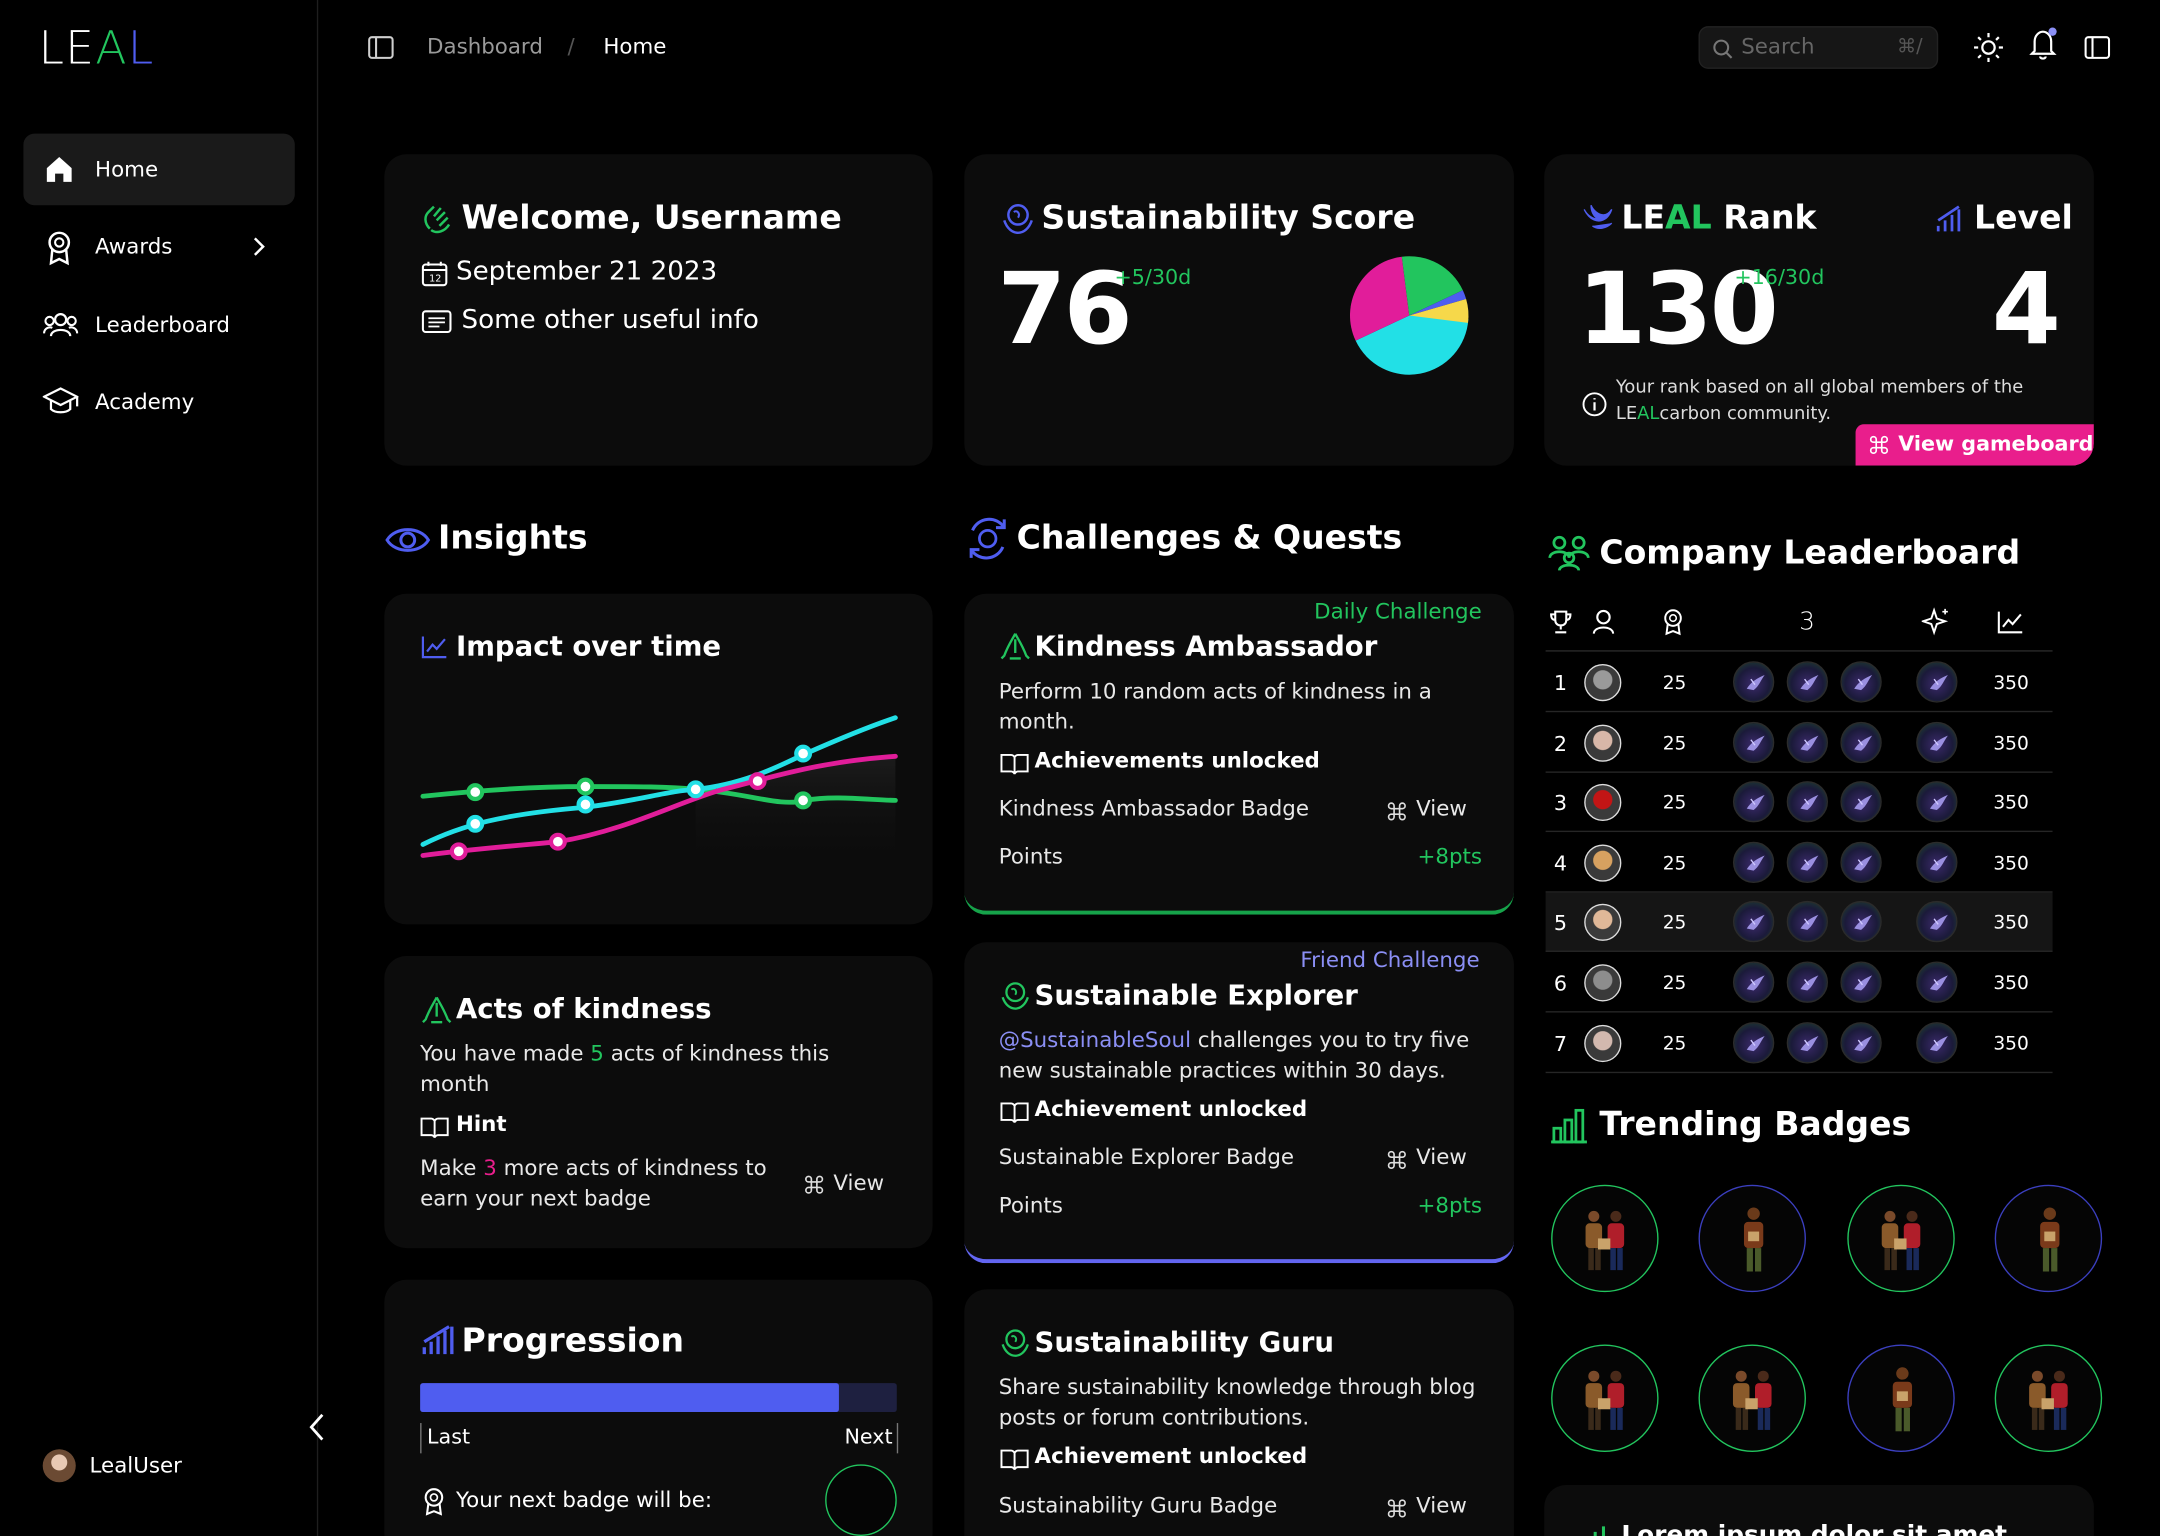 The width and height of the screenshot is (2160, 1536). Describe the element at coordinates (316, 1427) in the screenshot. I see `collapse-sidebar-icon` at that location.